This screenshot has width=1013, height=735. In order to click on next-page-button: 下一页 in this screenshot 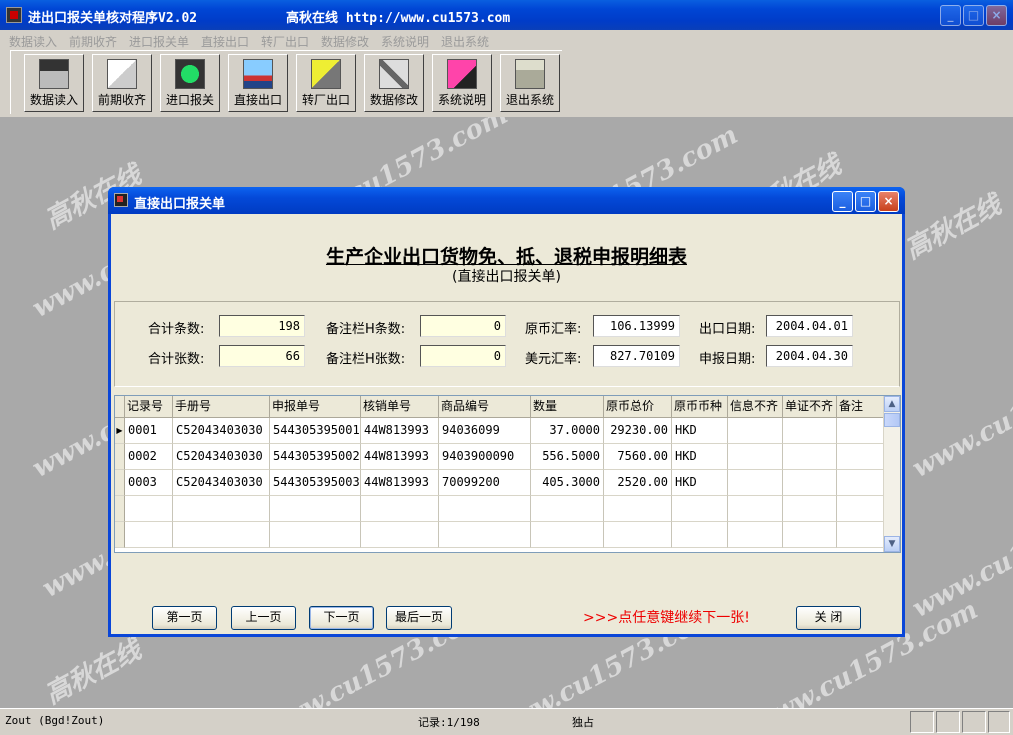, I will do `click(341, 618)`.